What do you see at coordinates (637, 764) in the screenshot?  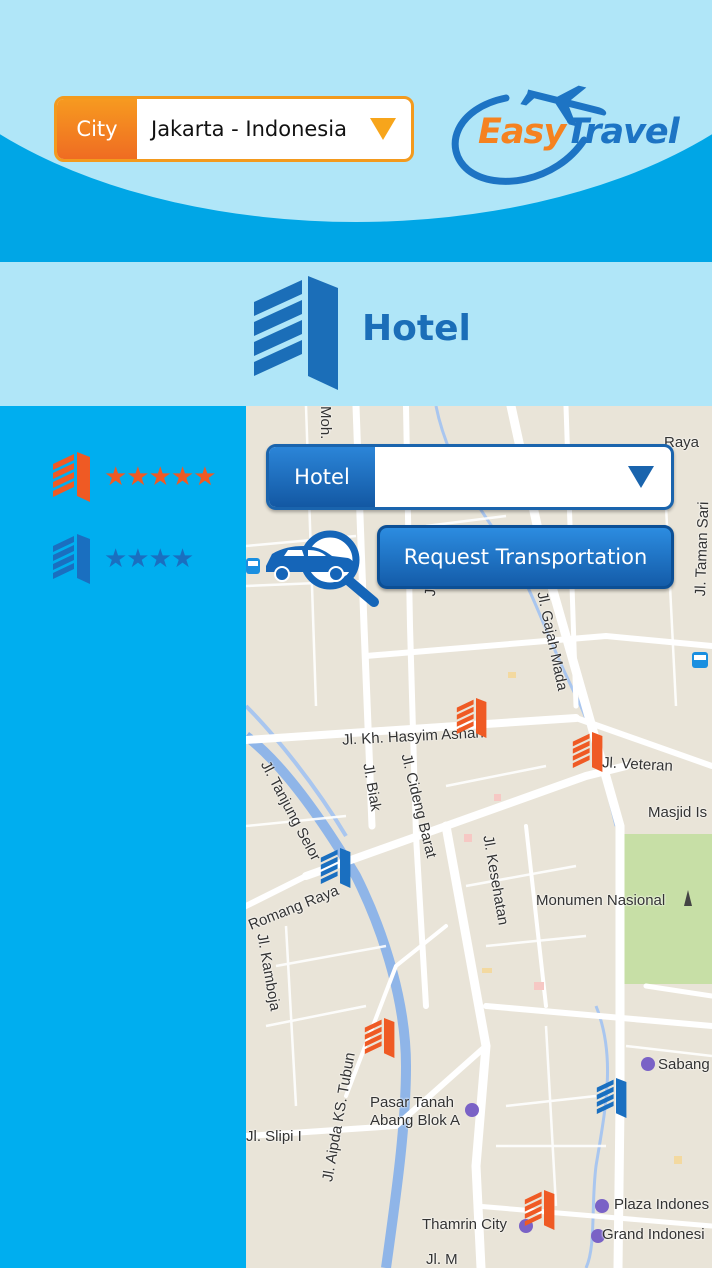 I see `map-label: Jl. Veteran` at bounding box center [637, 764].